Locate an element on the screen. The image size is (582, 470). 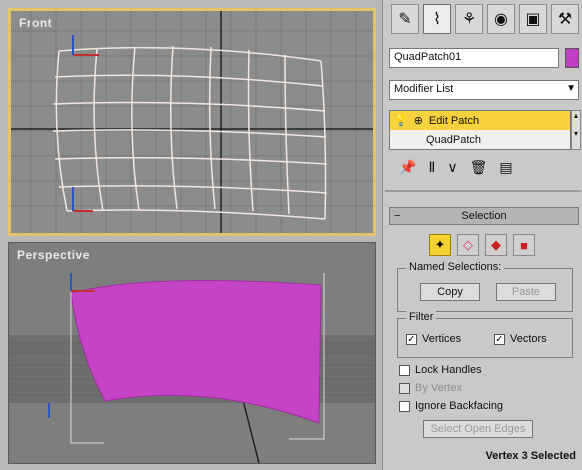
lock-handles-checkbox: Lock Handles is located at coordinates (440, 370).